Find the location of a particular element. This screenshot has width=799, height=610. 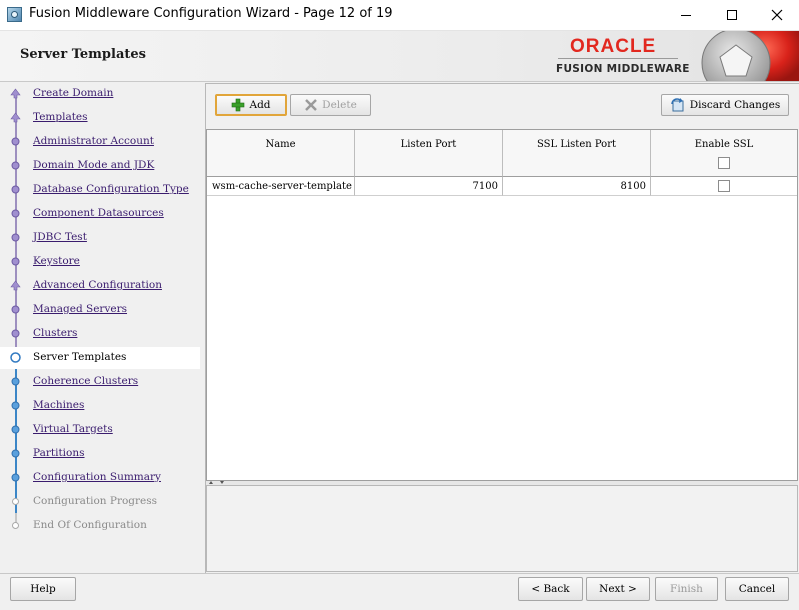

next-button: Next > is located at coordinates (618, 589).